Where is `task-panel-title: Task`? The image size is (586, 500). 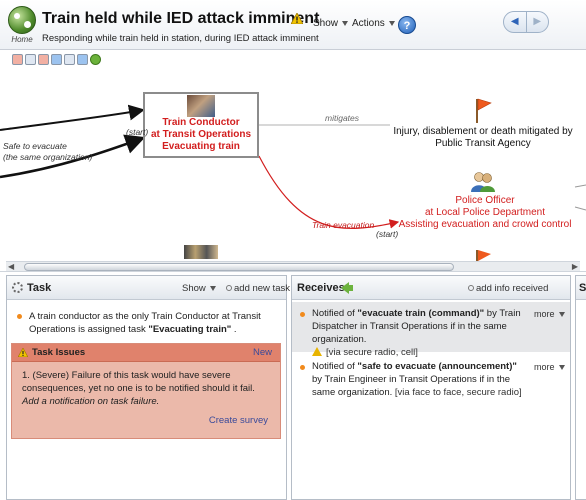
task-panel-title: Task is located at coordinates (39, 288).